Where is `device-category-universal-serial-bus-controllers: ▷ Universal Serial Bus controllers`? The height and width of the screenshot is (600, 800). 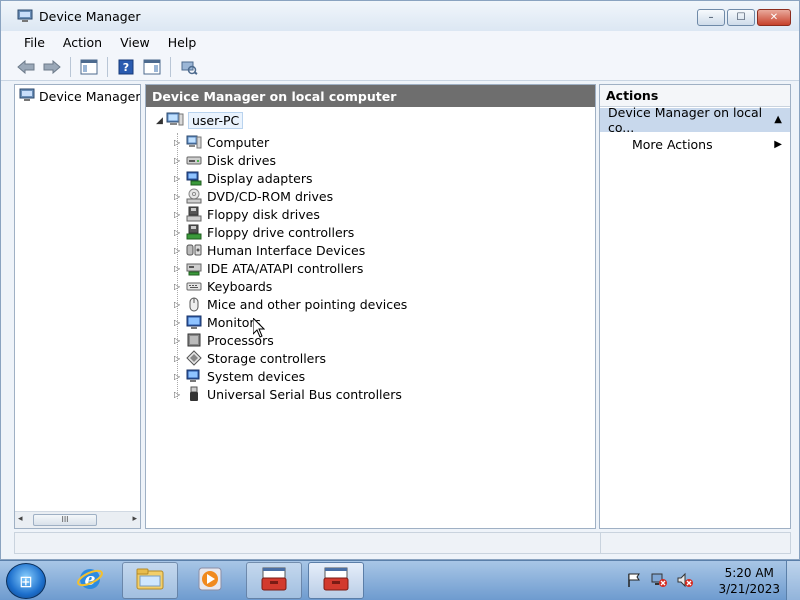 device-category-universal-serial-bus-controllers: ▷ Universal Serial Bus controllers is located at coordinates (288, 394).